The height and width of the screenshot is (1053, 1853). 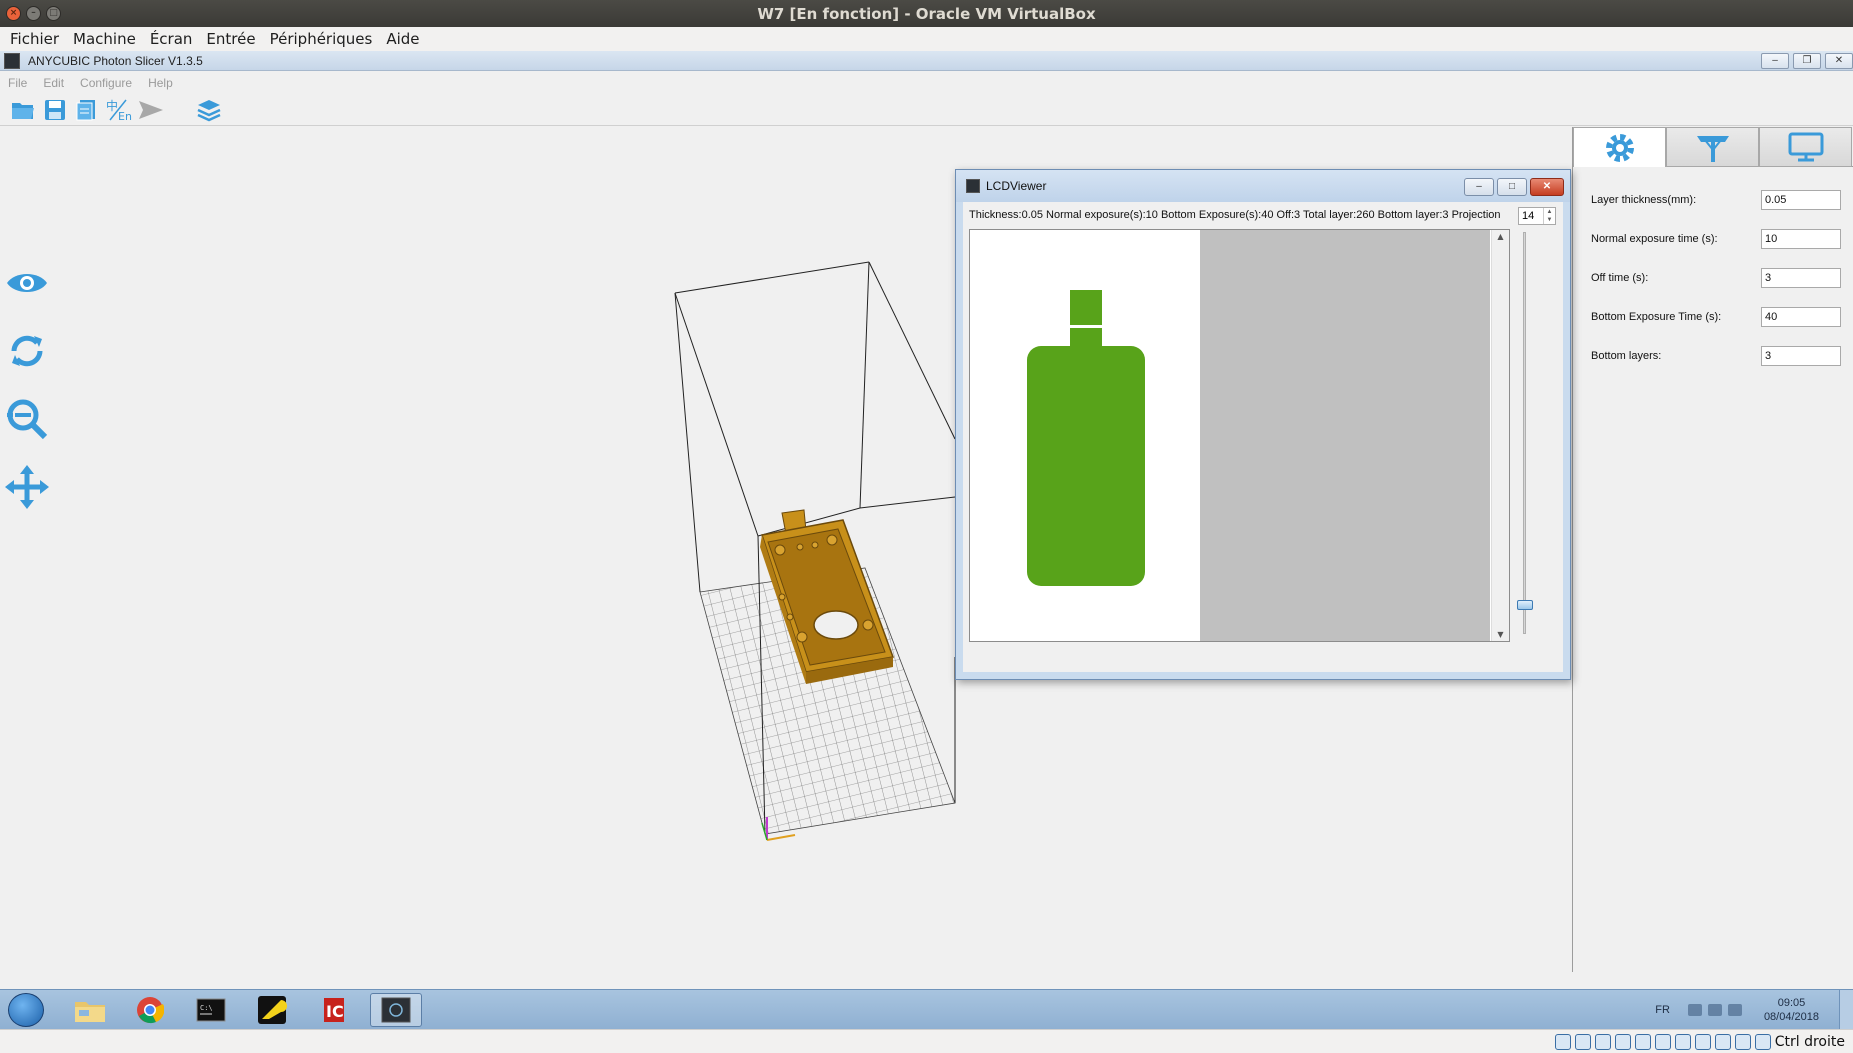 What do you see at coordinates (321, 39) in the screenshot?
I see `vbox-menu-peripheriques: Périphériques` at bounding box center [321, 39].